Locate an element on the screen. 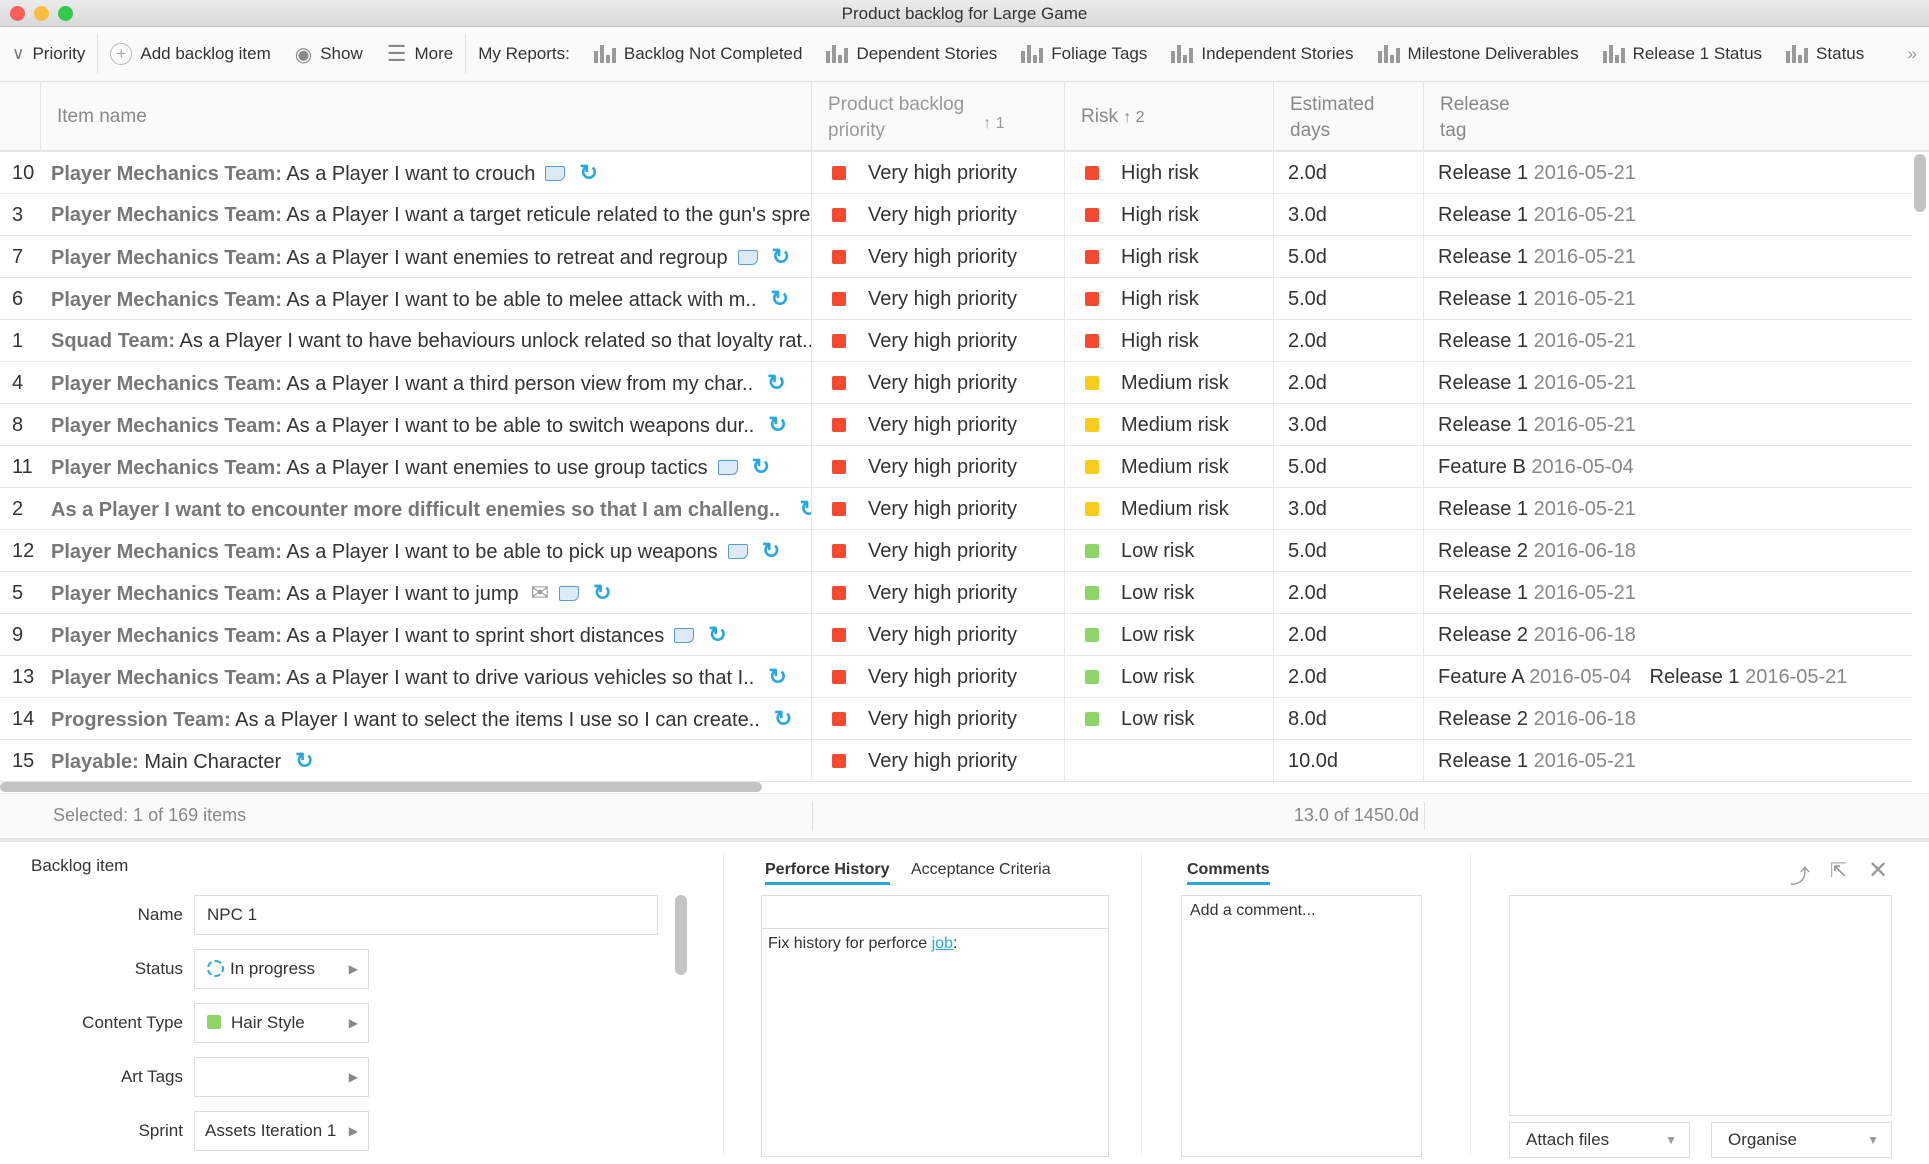  history-filter-input is located at coordinates (935, 912).